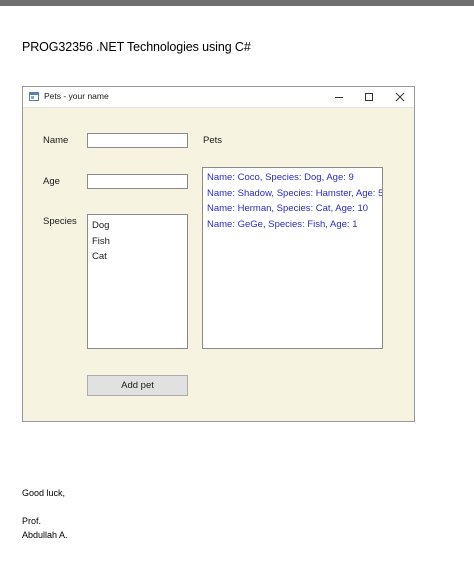  I want to click on species-option: Cat, so click(137, 257).